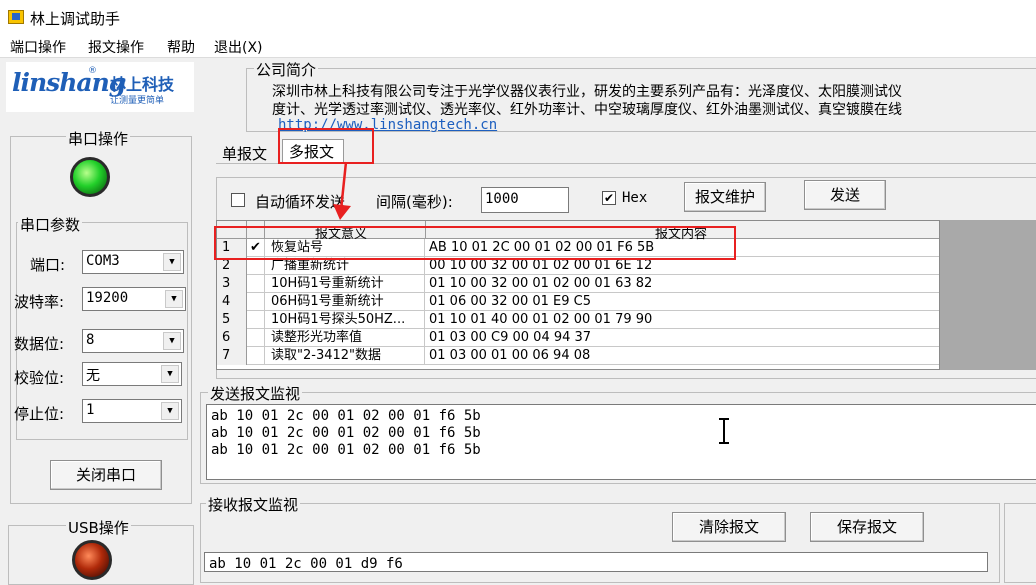 The width and height of the screenshot is (1036, 585). Describe the element at coordinates (133, 262) in the screenshot. I see `port-select: COM3 ▼` at that location.